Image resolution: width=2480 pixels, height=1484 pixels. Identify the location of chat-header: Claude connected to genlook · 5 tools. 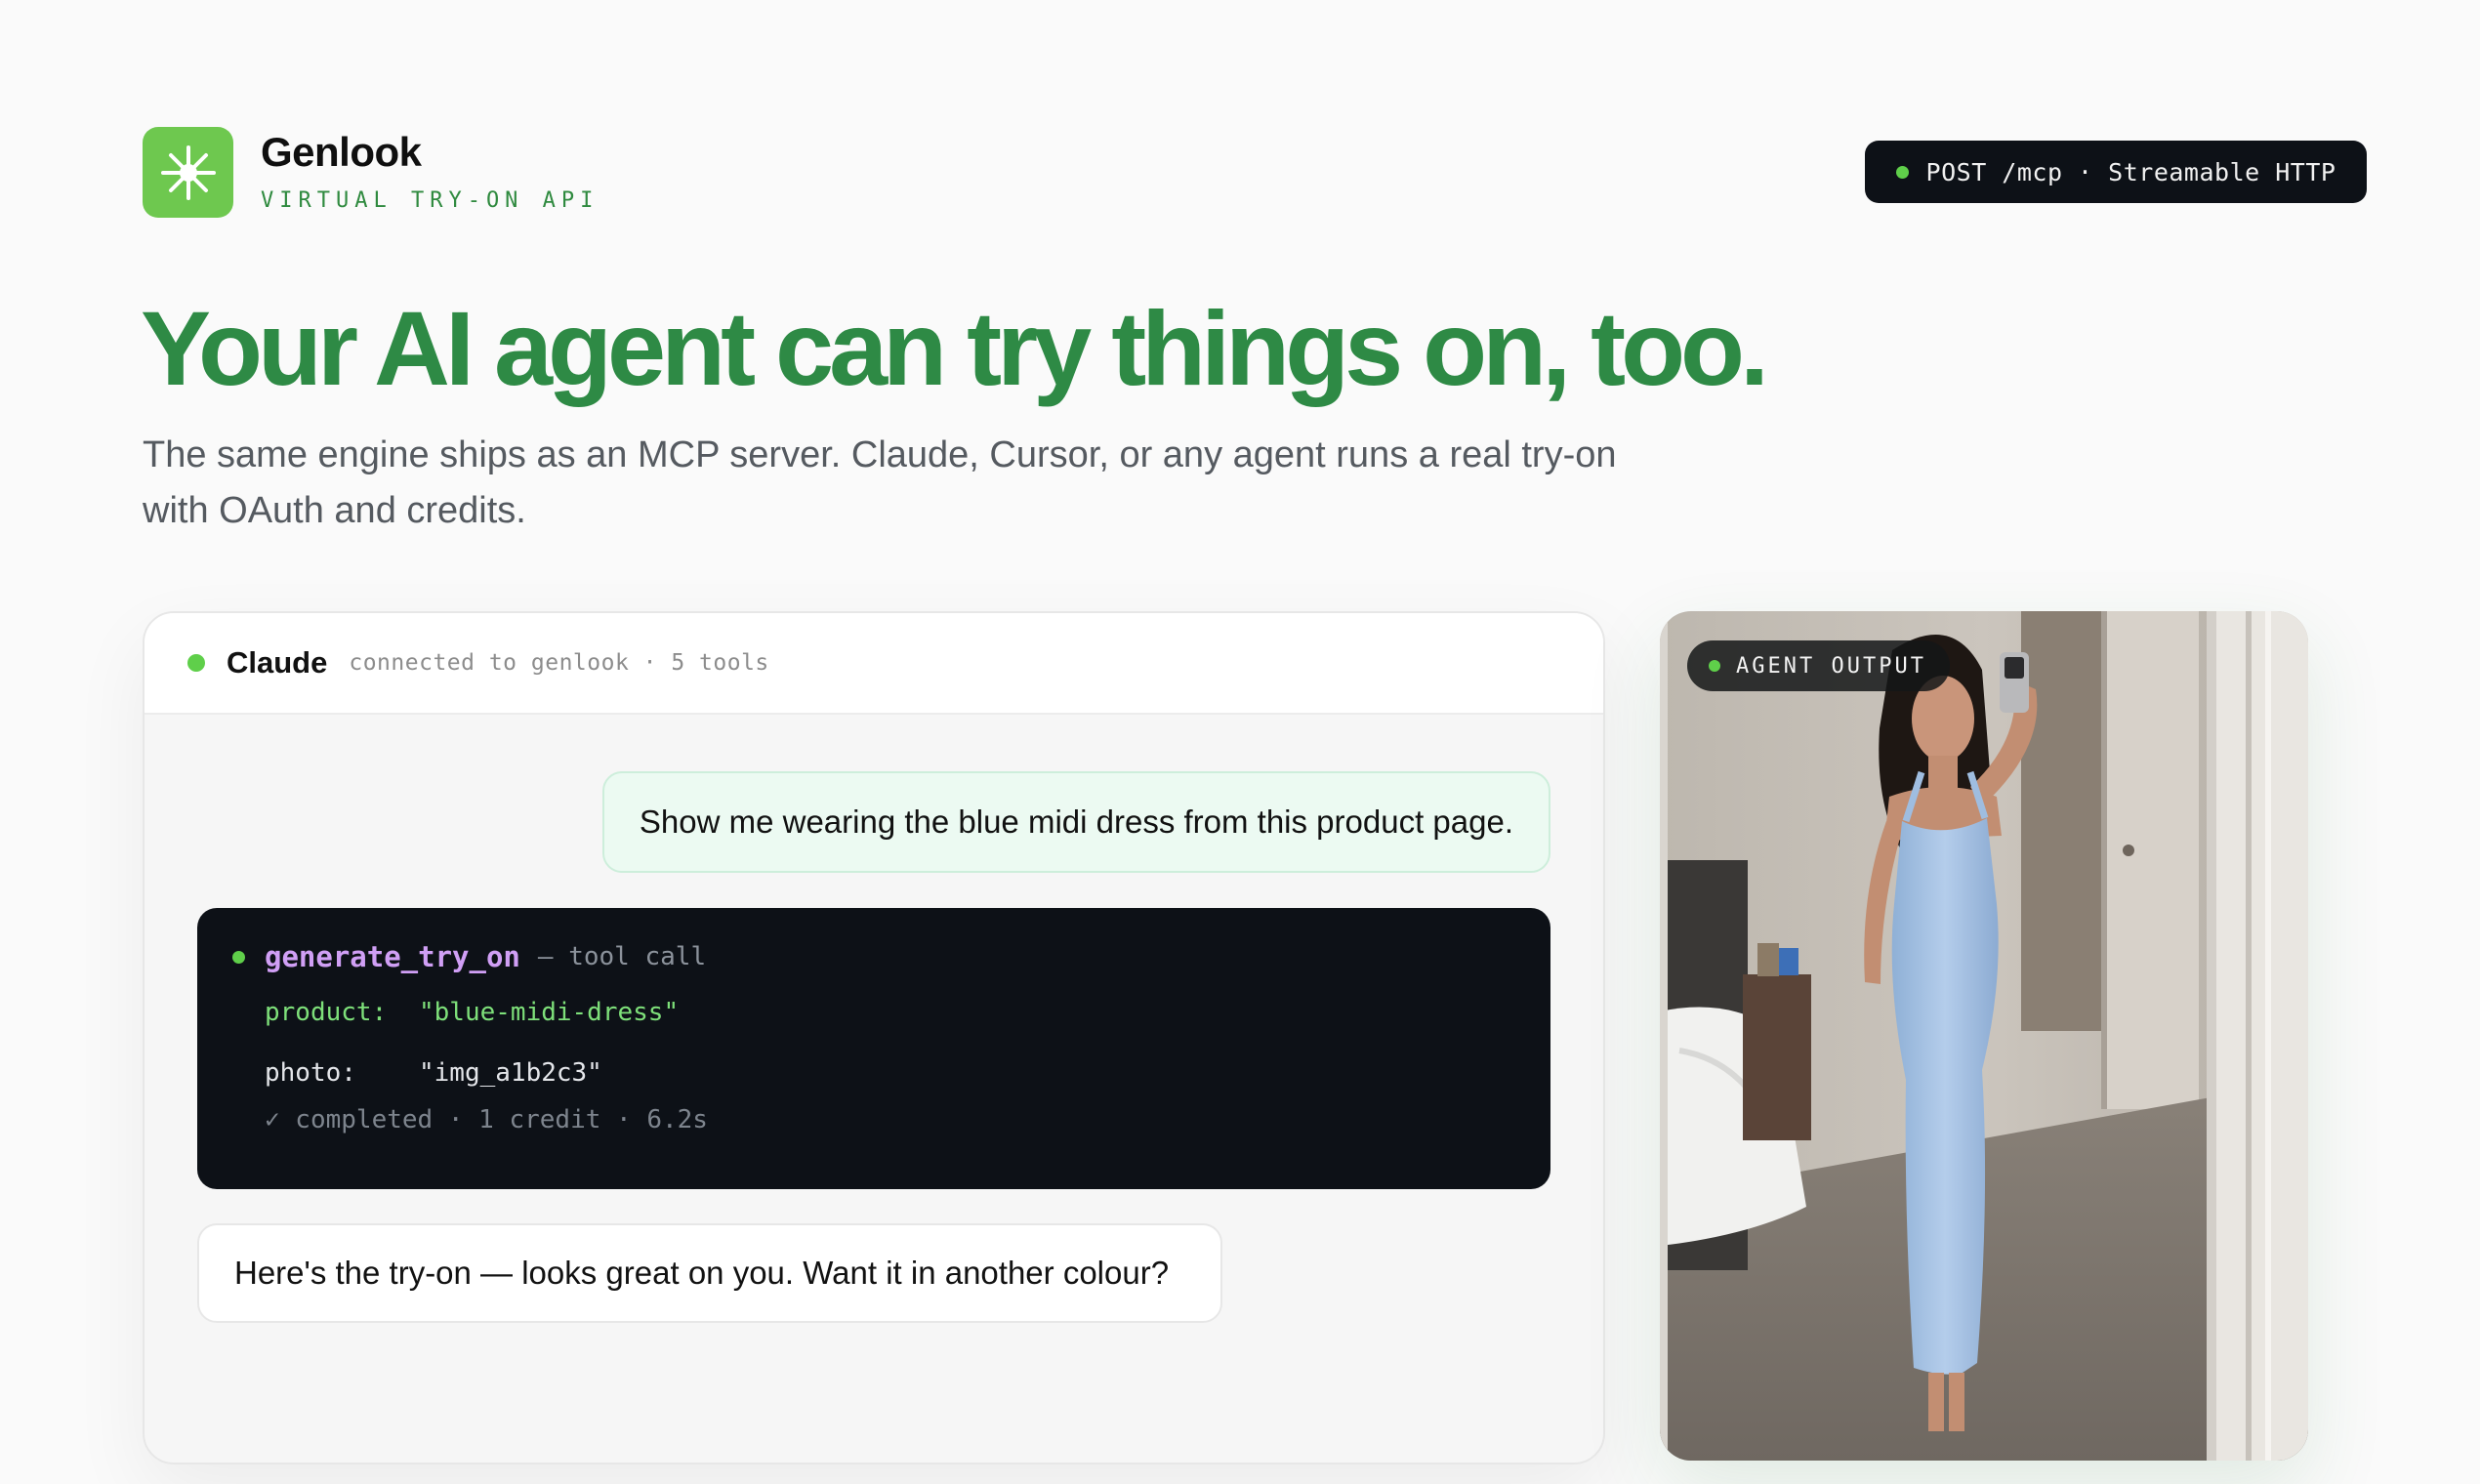
(874, 664).